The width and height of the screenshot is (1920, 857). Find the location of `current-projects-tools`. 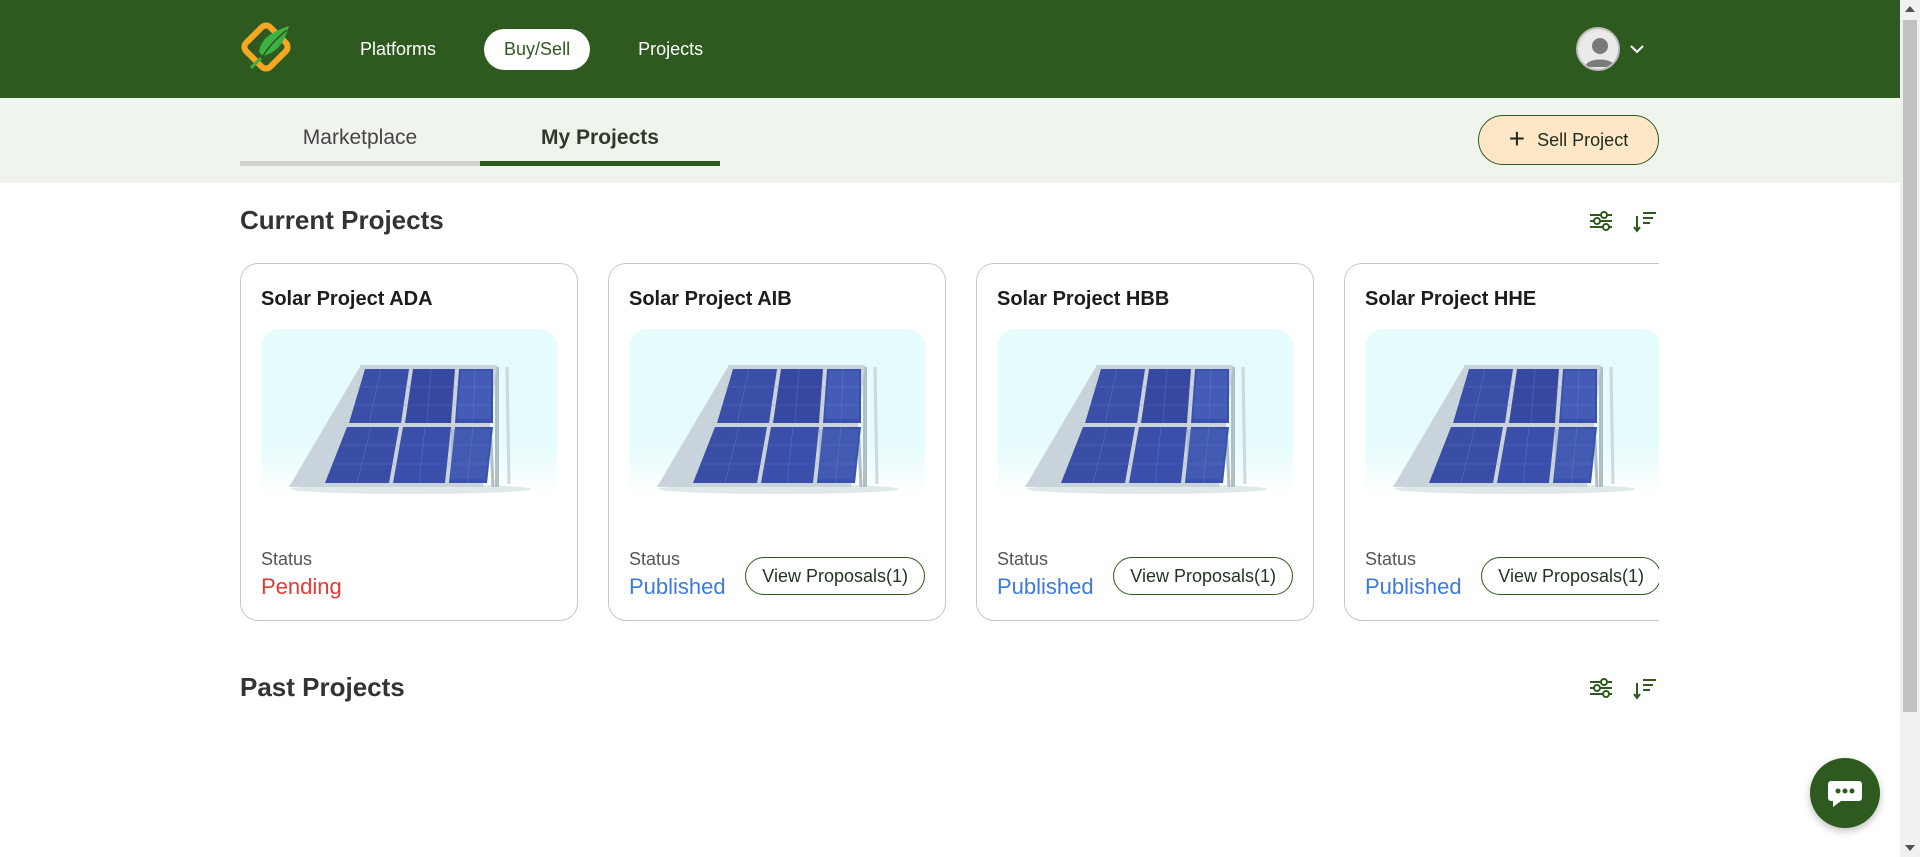

current-projects-tools is located at coordinates (1623, 221).